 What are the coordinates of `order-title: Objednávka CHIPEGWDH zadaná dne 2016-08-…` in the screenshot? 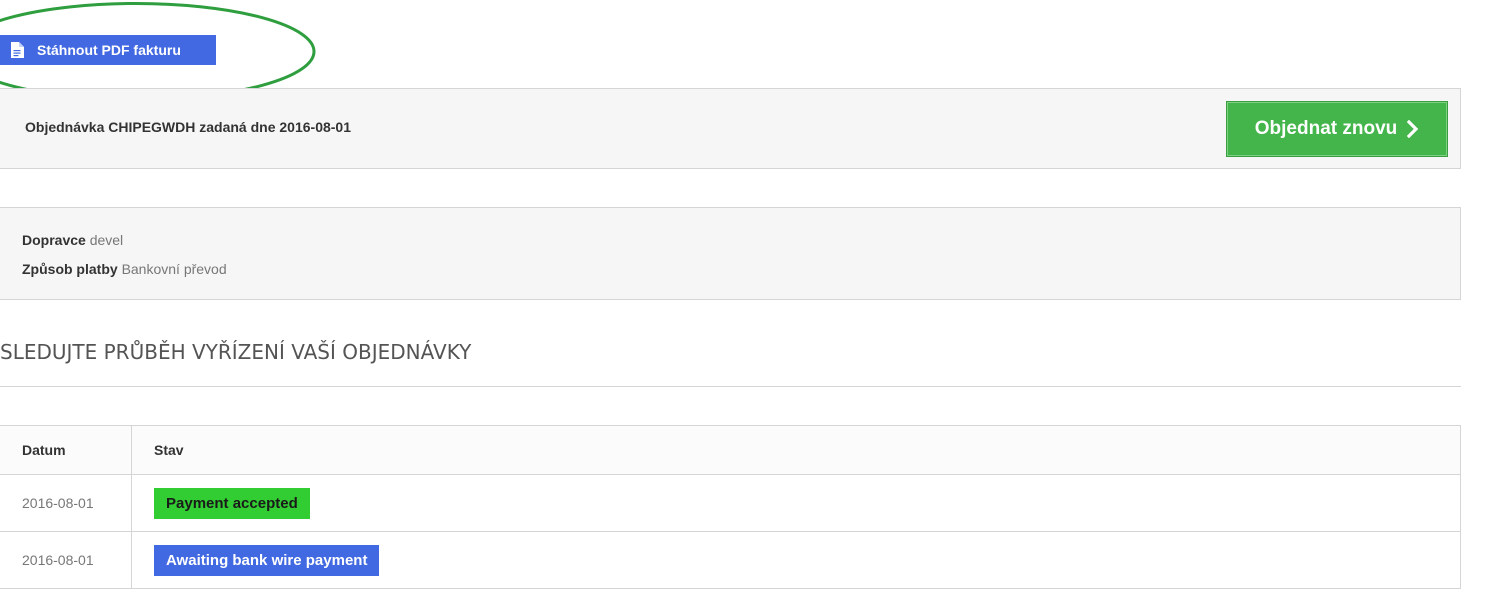 It's located at (188, 127).